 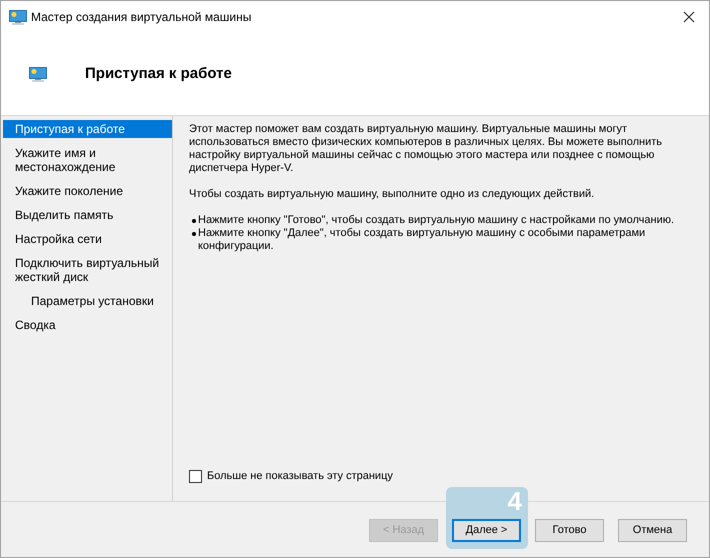 What do you see at coordinates (300, 476) in the screenshot?
I see `checkbox-label: Больше не показывать эту страницу` at bounding box center [300, 476].